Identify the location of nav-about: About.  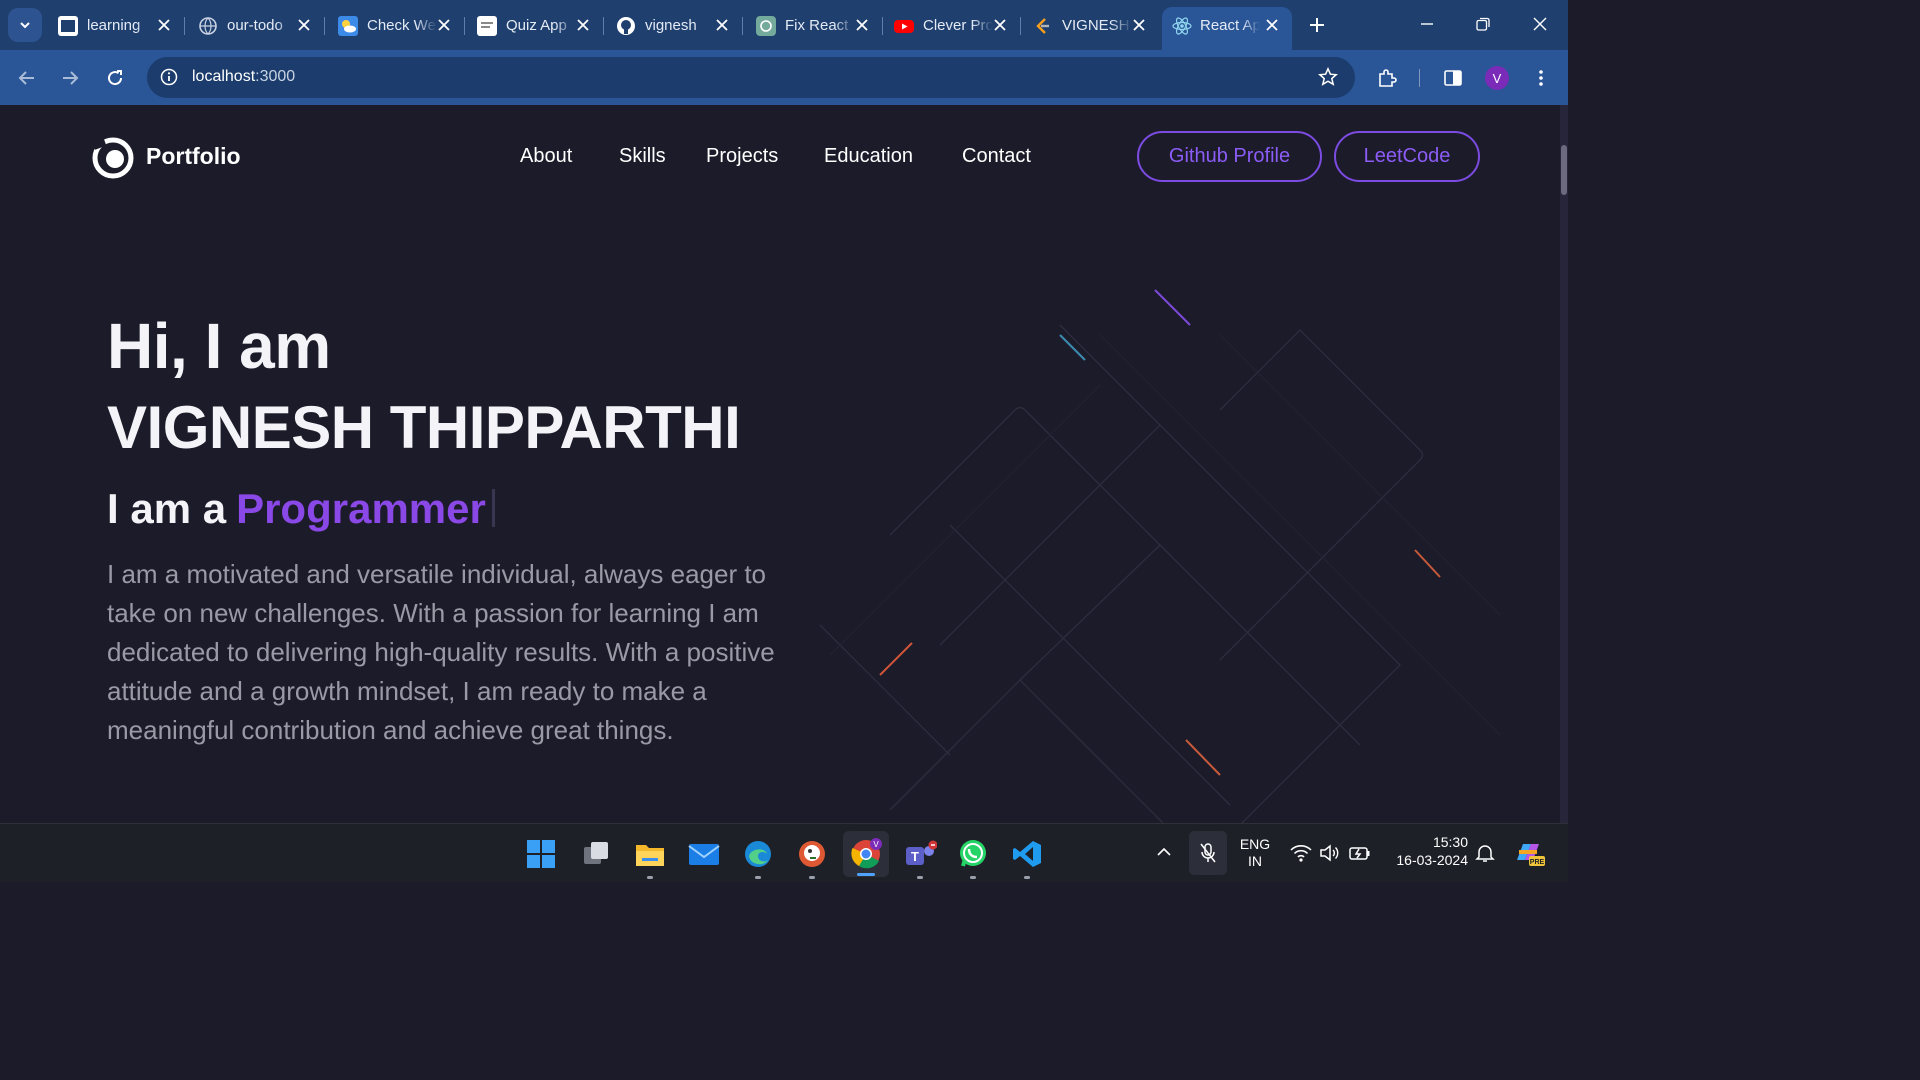
(546, 156).